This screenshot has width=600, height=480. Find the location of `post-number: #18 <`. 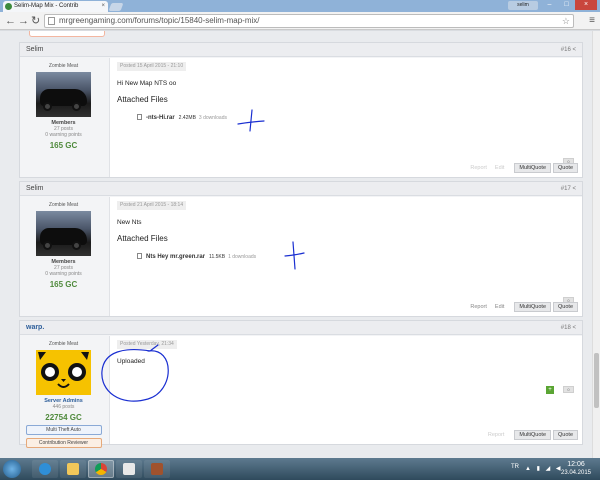

post-number: #18 < is located at coordinates (568, 328).